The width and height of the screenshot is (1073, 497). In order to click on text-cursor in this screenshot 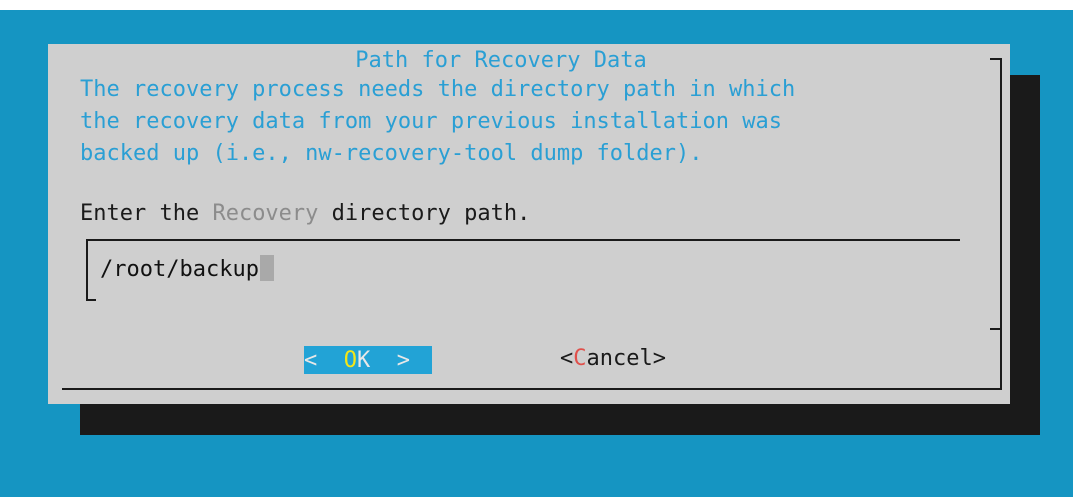, I will do `click(266, 268)`.